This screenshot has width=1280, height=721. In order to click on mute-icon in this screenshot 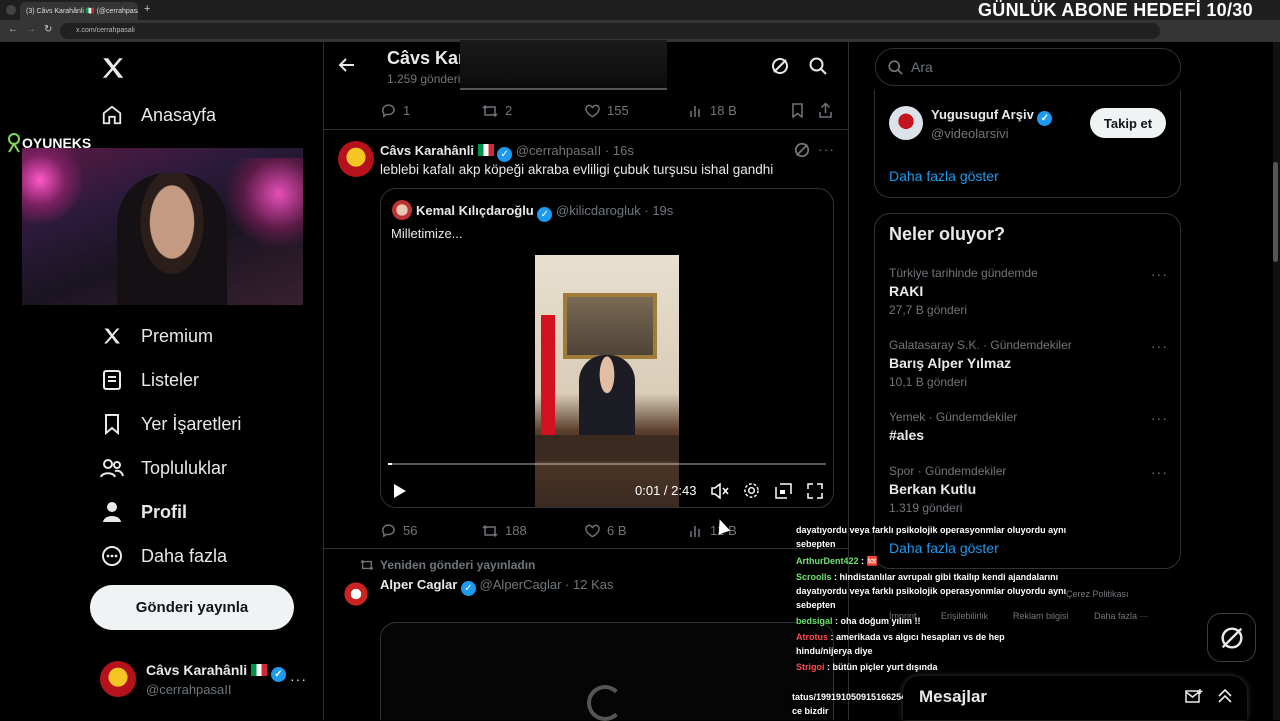, I will do `click(720, 493)`.